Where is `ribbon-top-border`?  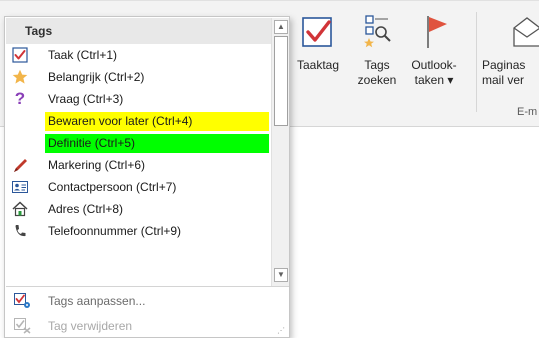
ribbon-top-border is located at coordinates (269, 0).